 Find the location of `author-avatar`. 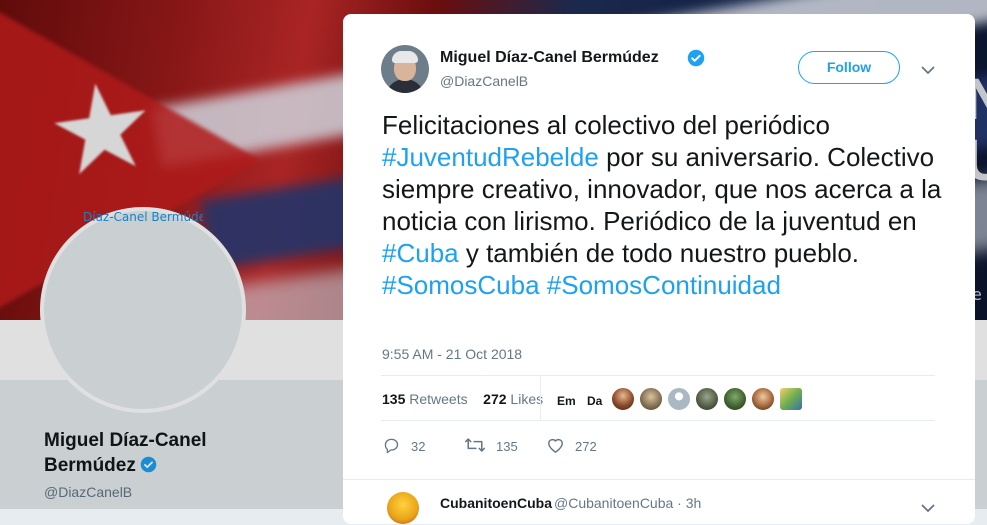

author-avatar is located at coordinates (405, 69).